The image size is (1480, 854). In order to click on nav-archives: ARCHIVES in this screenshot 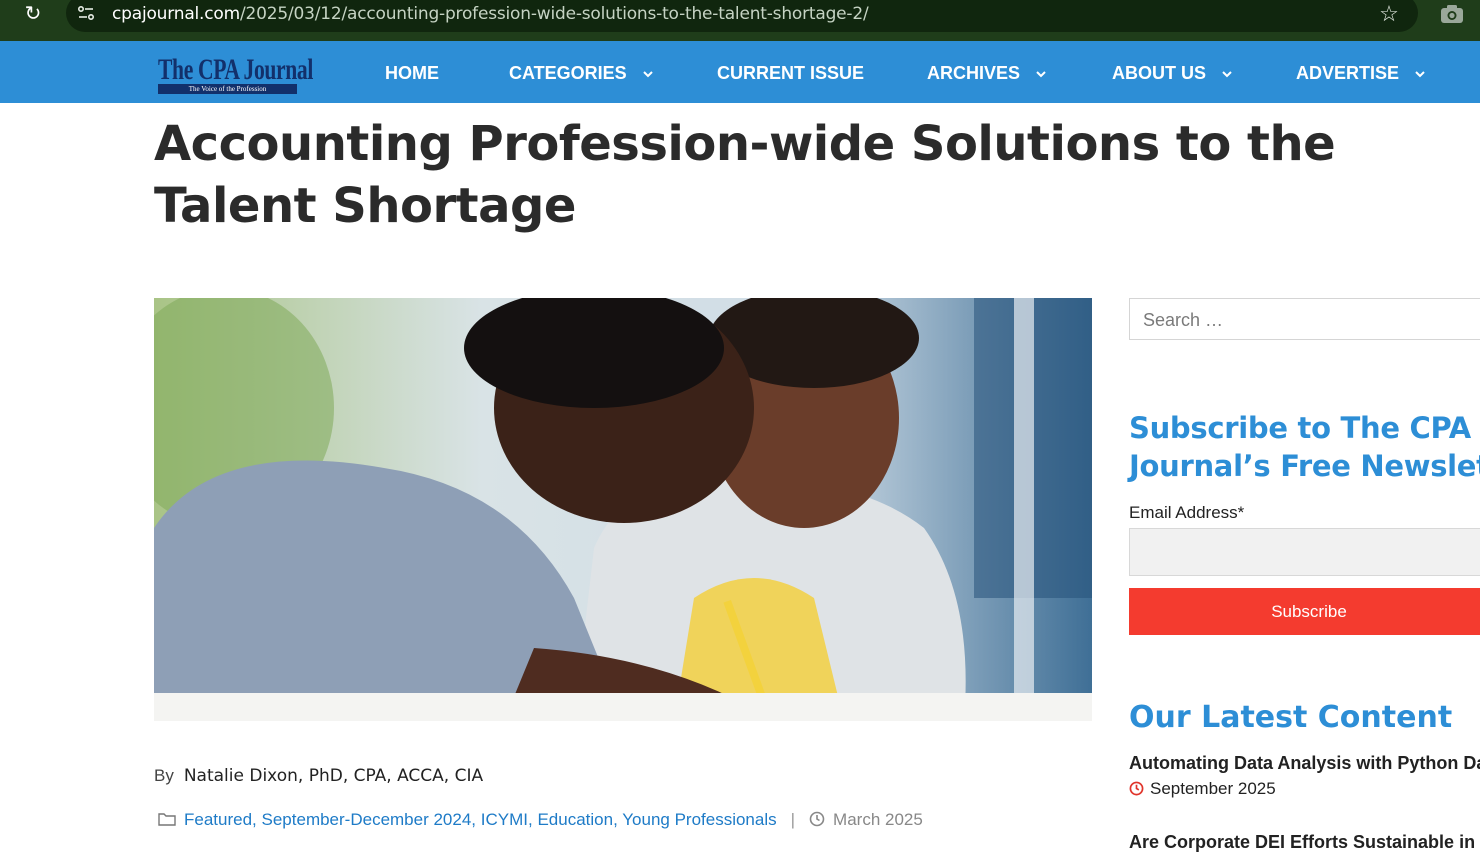, I will do `click(986, 73)`.